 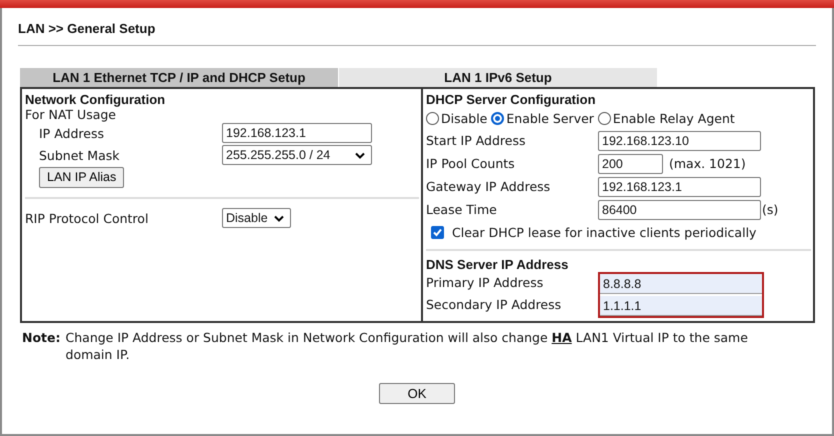 What do you see at coordinates (462, 209) in the screenshot?
I see `field-label: Lease Time` at bounding box center [462, 209].